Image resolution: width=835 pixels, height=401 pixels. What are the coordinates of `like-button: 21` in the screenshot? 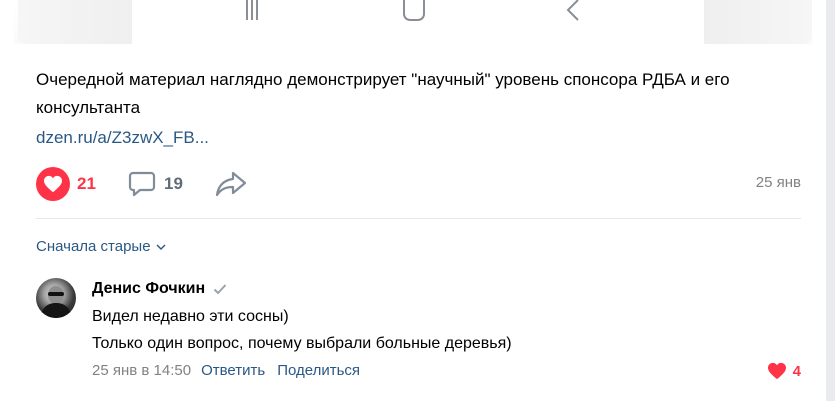 It's located at (66, 184).